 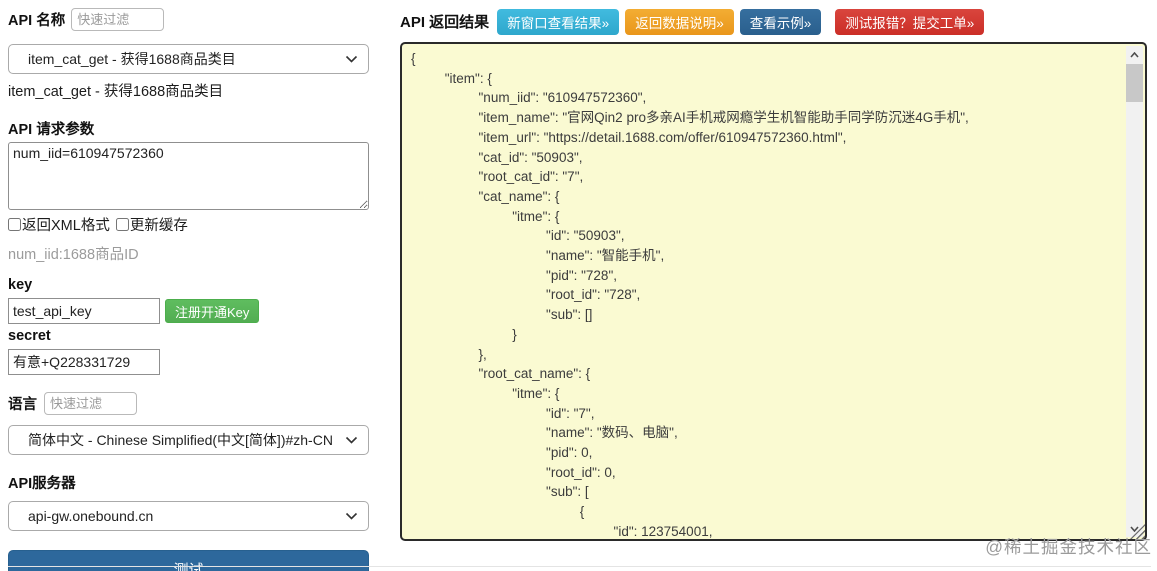 I want to click on scrollbar-up-button, so click(x=1134, y=54).